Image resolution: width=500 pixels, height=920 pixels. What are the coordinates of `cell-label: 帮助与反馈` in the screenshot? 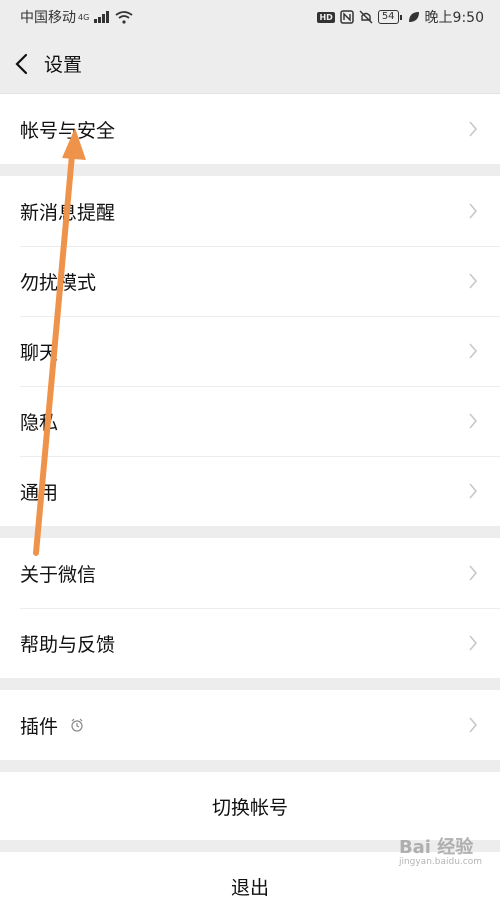 It's located at (68, 644).